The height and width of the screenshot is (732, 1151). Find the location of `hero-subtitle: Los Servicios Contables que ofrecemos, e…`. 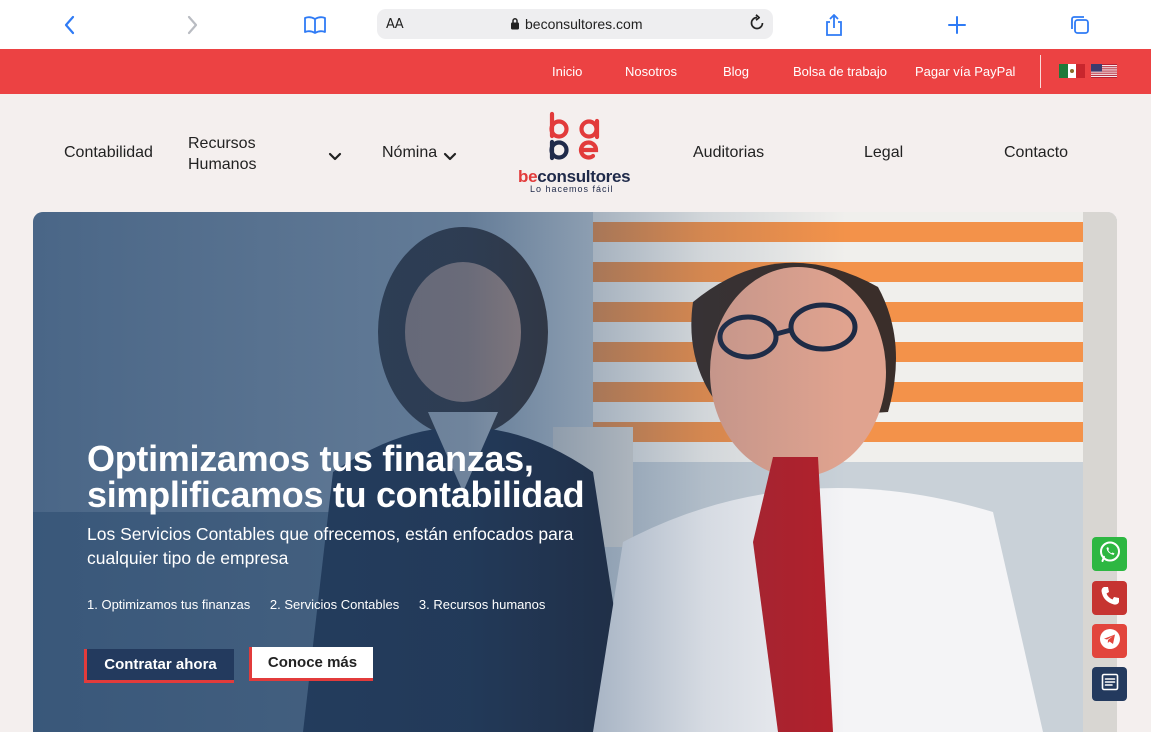

hero-subtitle: Los Servicios Contables que ofrecemos, e… is located at coordinates (330, 546).